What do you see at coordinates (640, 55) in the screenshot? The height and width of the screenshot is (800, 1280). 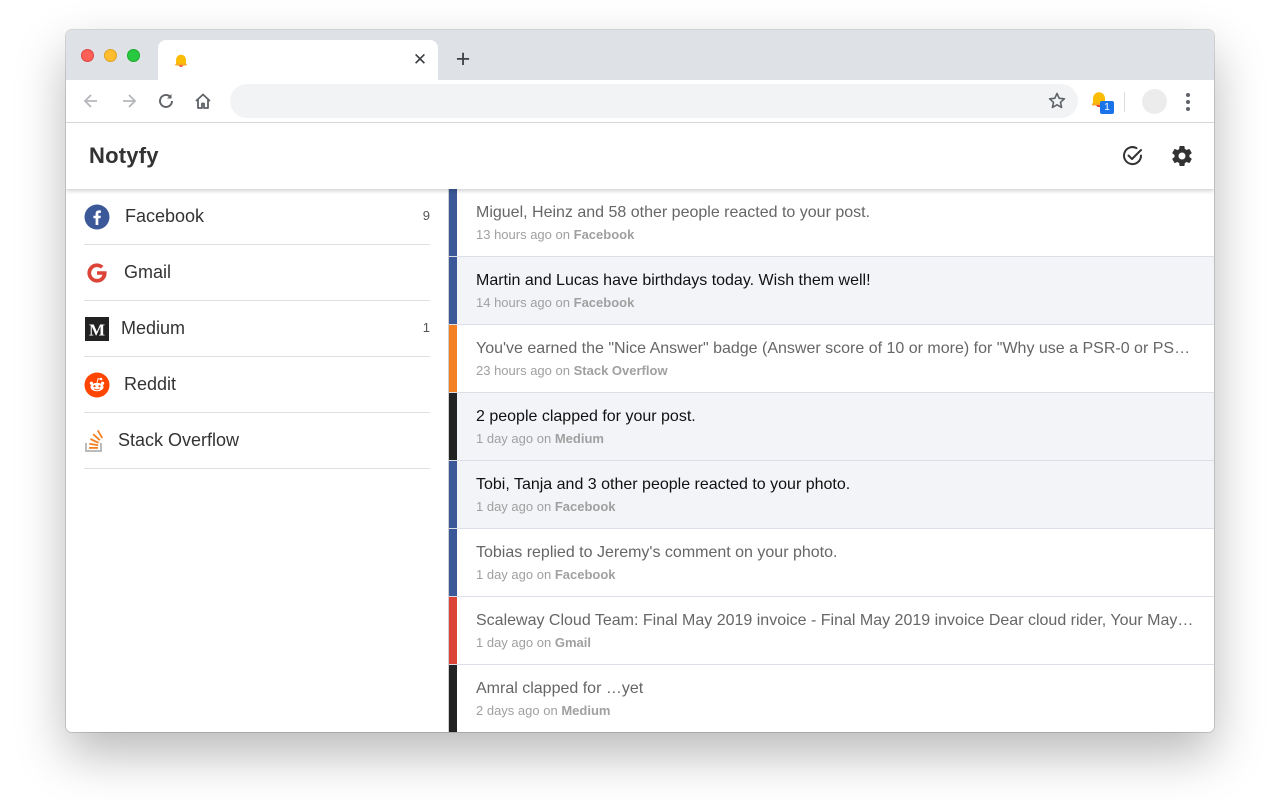 I see `tab-strip: ✕ +` at bounding box center [640, 55].